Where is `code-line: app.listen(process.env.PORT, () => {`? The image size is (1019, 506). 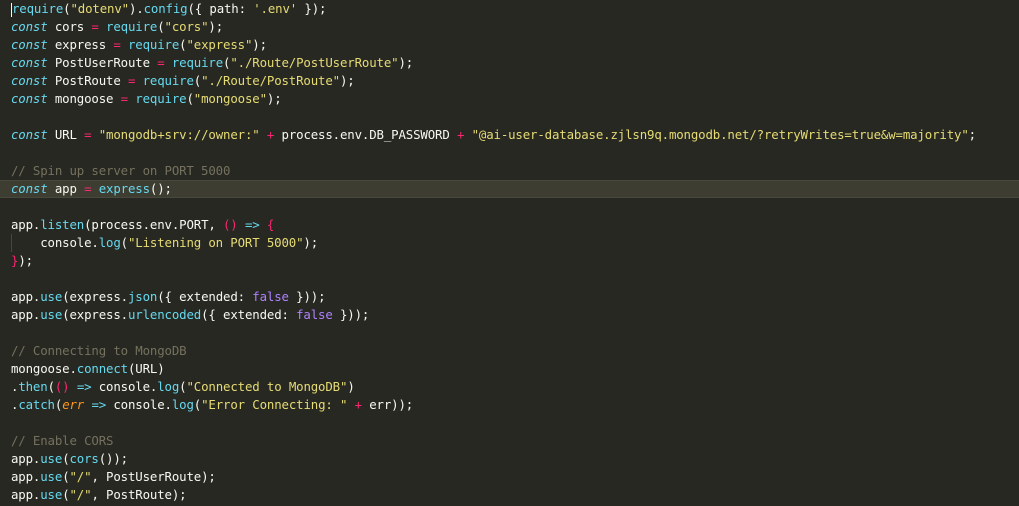
code-line: app.listen(process.env.PORT, () => { is located at coordinates (509, 225).